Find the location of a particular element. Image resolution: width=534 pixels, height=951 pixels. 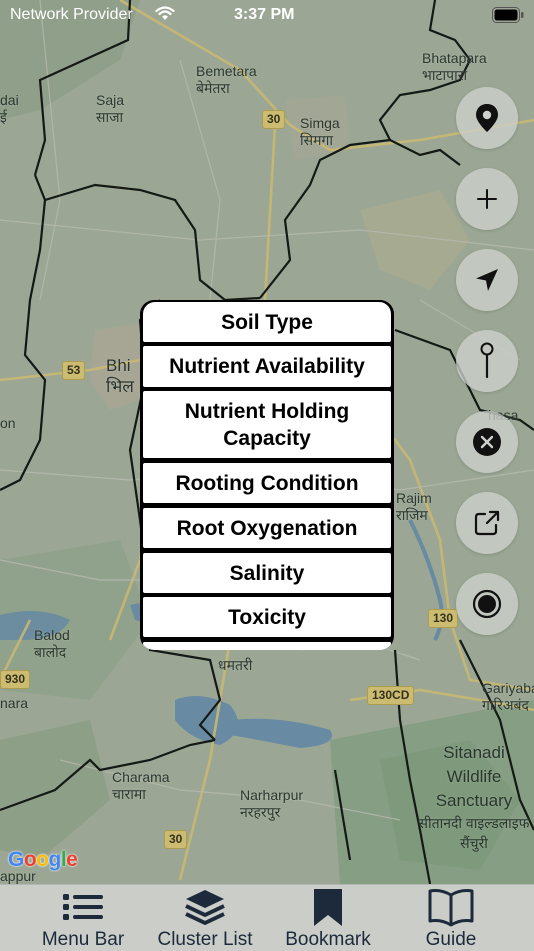

menu-item-nutrient-holding-capacity: Nutrient Holding Capacity is located at coordinates (267, 424).